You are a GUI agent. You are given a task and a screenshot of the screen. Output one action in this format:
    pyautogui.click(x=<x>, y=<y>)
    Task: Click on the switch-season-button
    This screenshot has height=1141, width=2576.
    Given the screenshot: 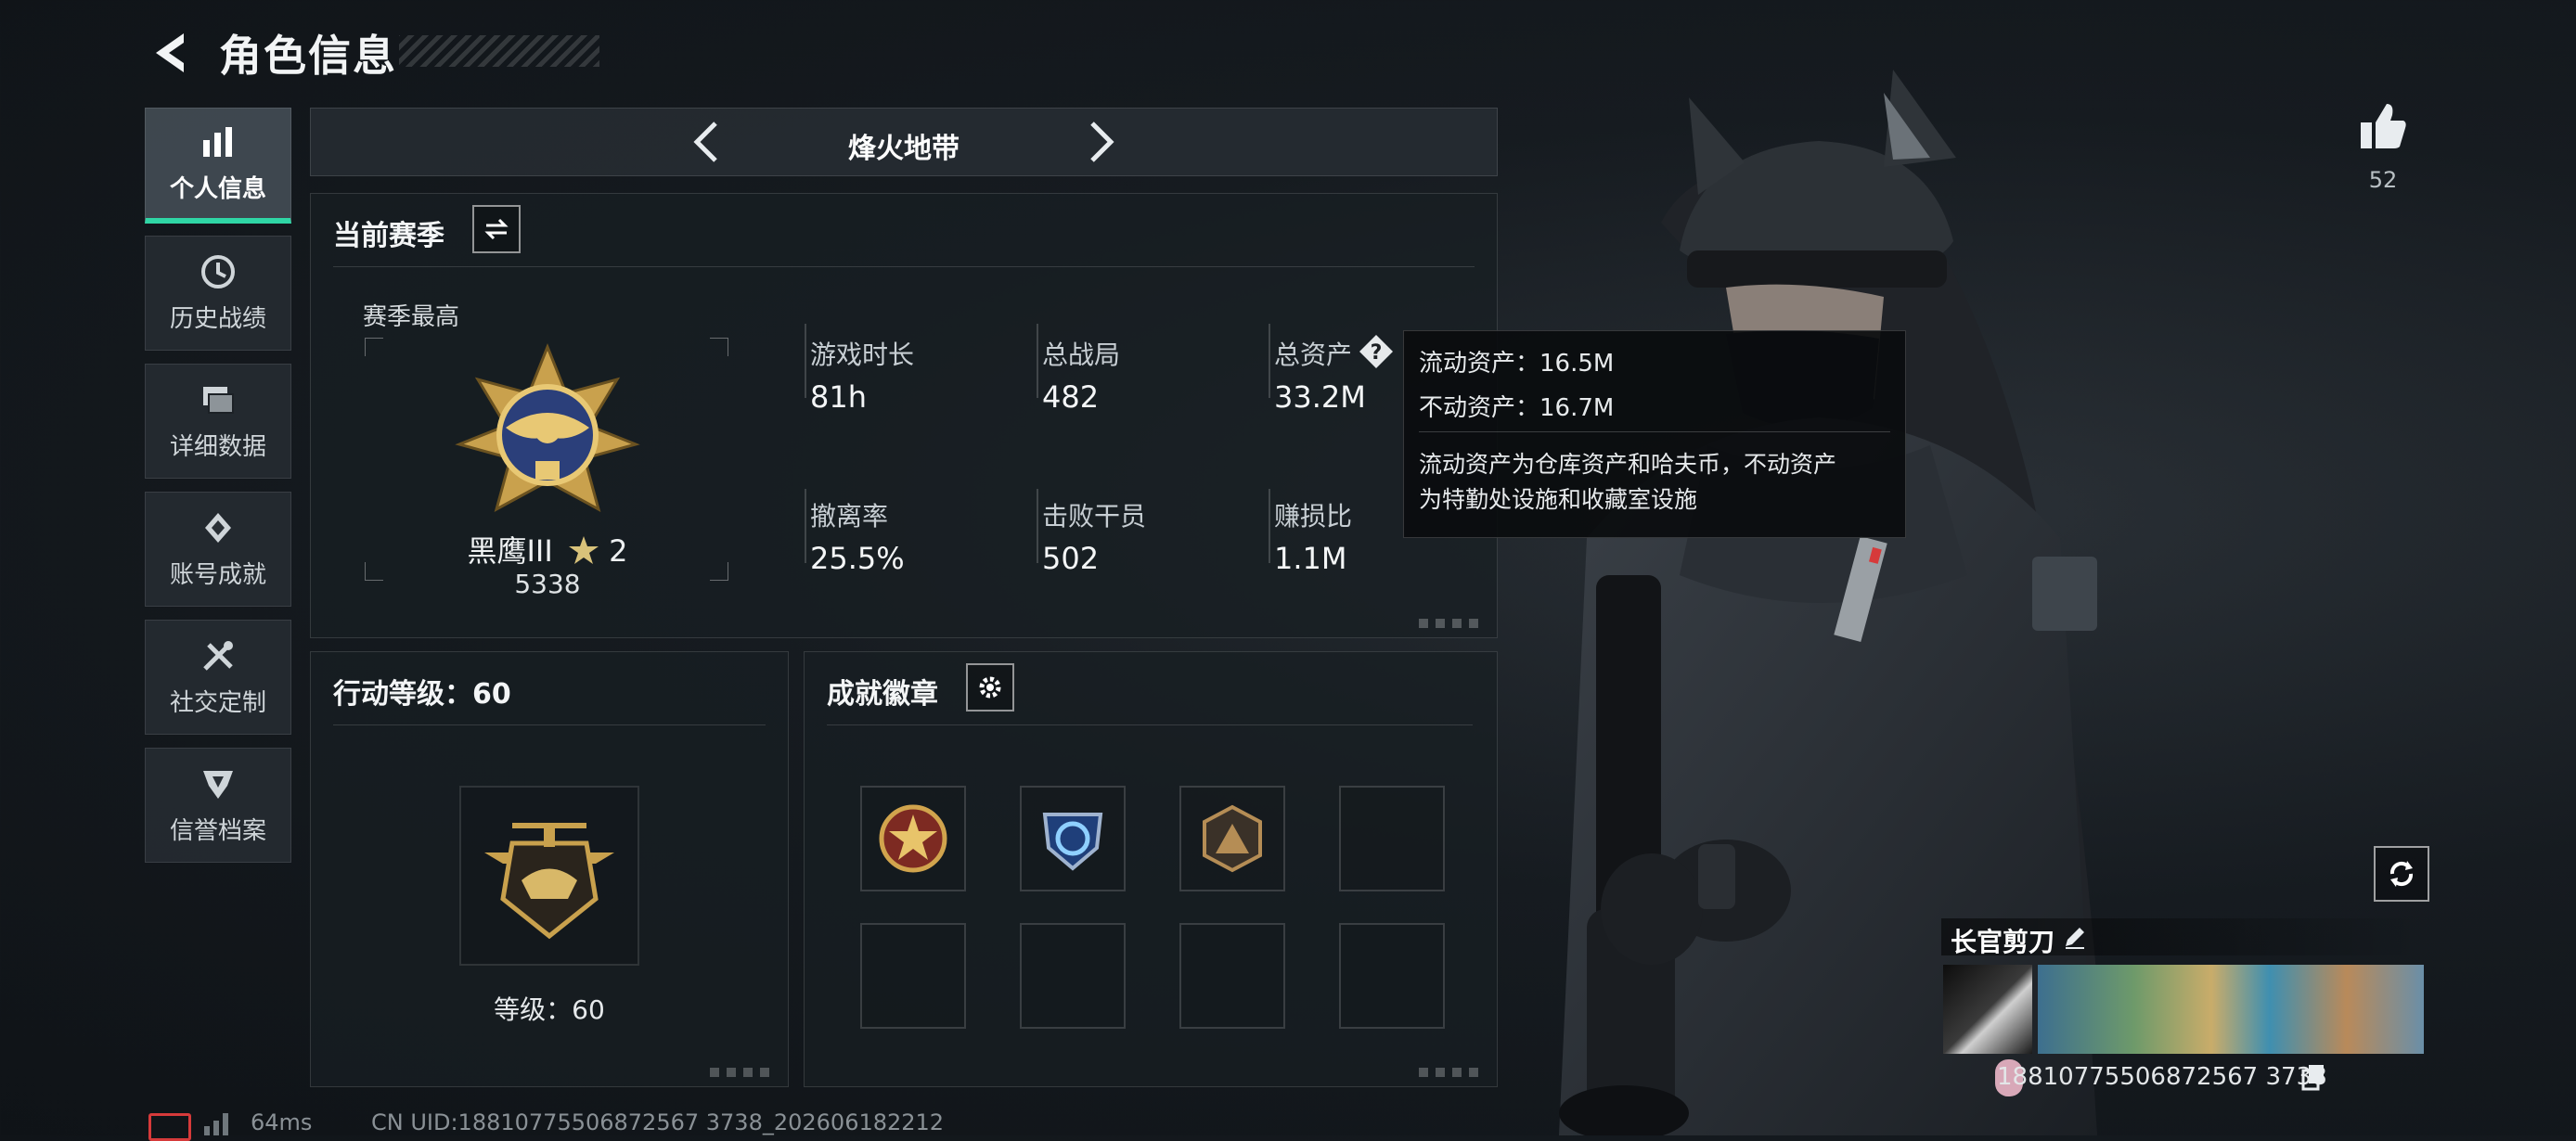 What is the action you would take?
    pyautogui.click(x=497, y=229)
    